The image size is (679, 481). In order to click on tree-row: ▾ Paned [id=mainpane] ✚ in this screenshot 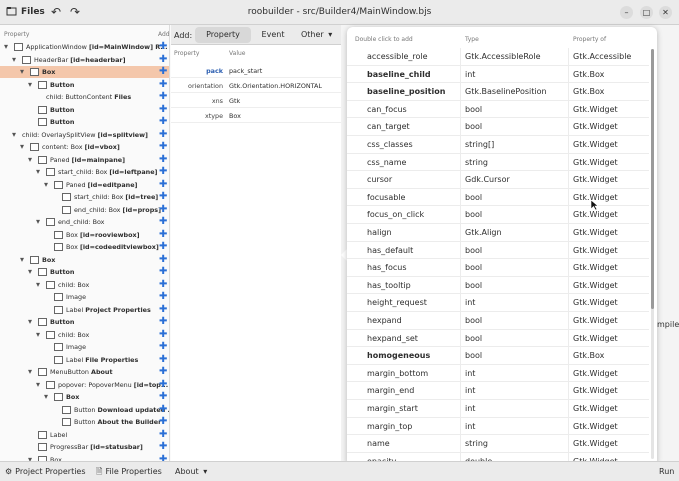, I will do `click(84, 160)`.